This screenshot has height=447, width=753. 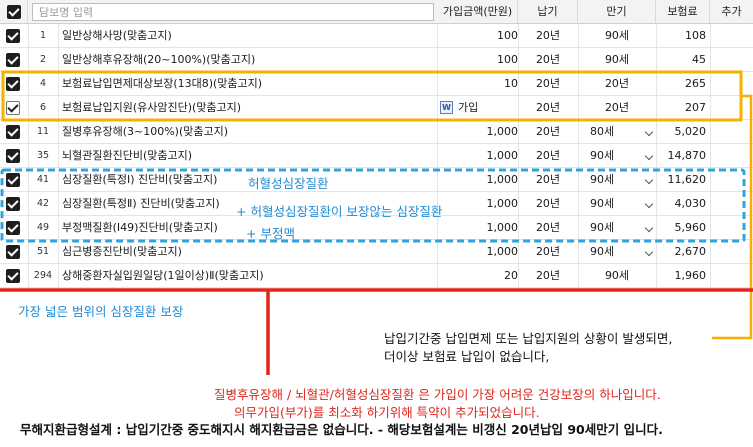 What do you see at coordinates (145, 131) in the screenshot?
I see `coverage-name: 질병후유장해(3~100%)(맞춤고지)` at bounding box center [145, 131].